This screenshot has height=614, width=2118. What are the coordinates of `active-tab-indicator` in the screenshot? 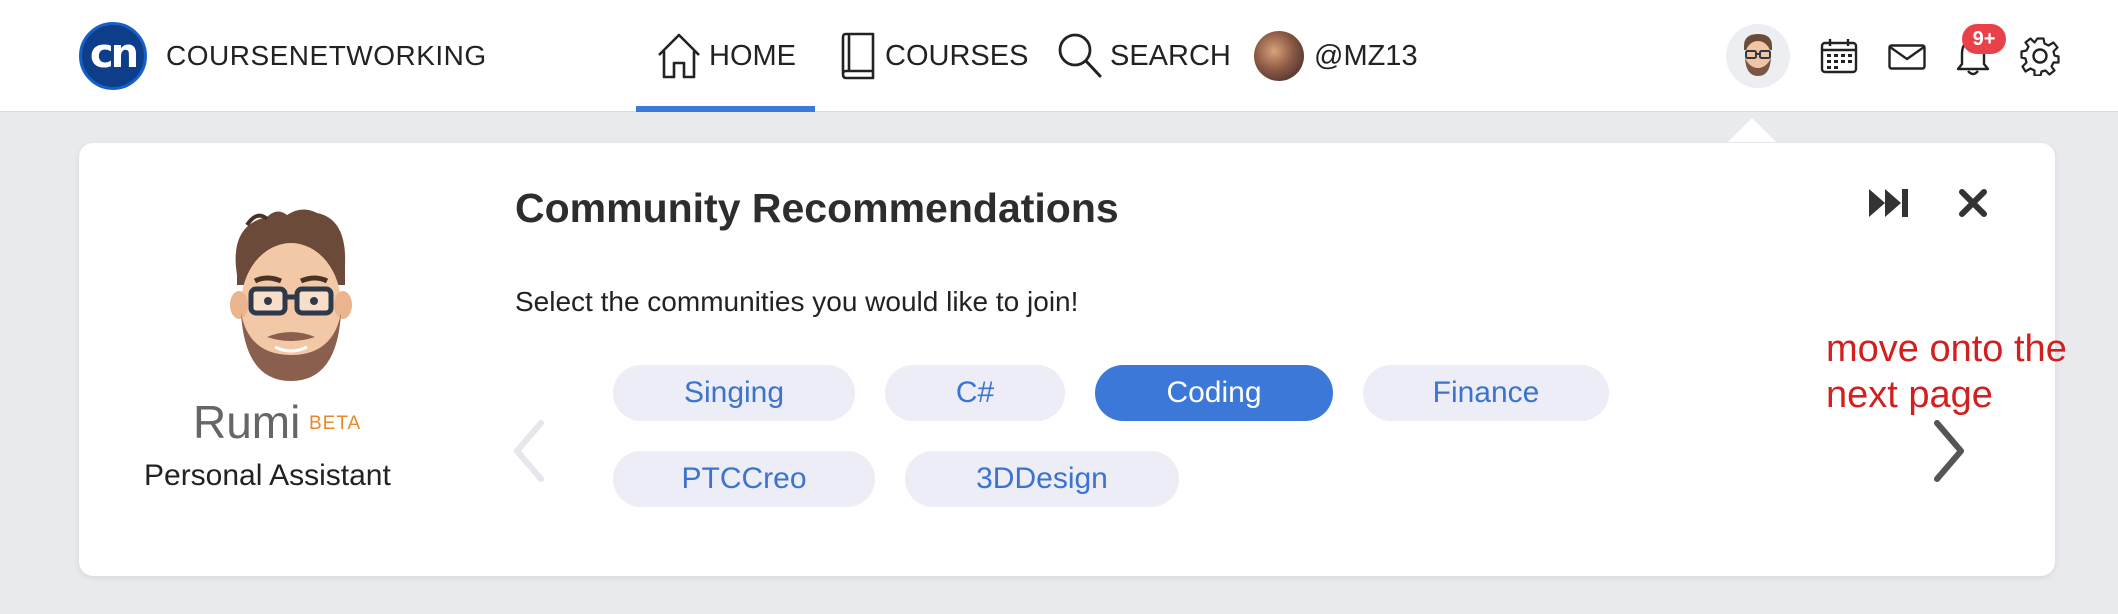 It's located at (725, 109).